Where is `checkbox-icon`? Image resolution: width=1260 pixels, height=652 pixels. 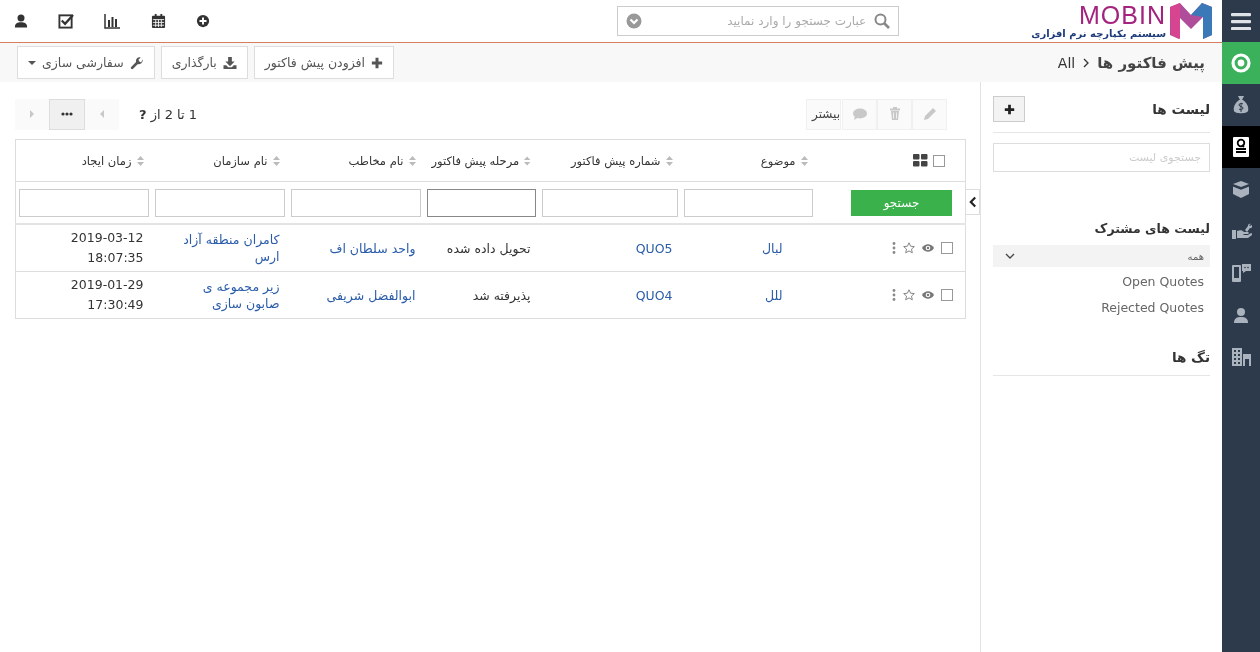 checkbox-icon is located at coordinates (66, 21).